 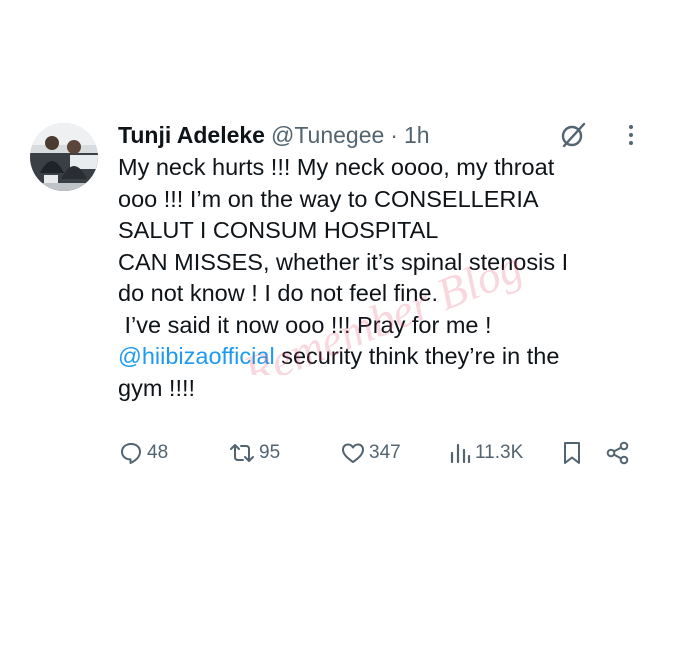 I want to click on more-icon, so click(x=631, y=135).